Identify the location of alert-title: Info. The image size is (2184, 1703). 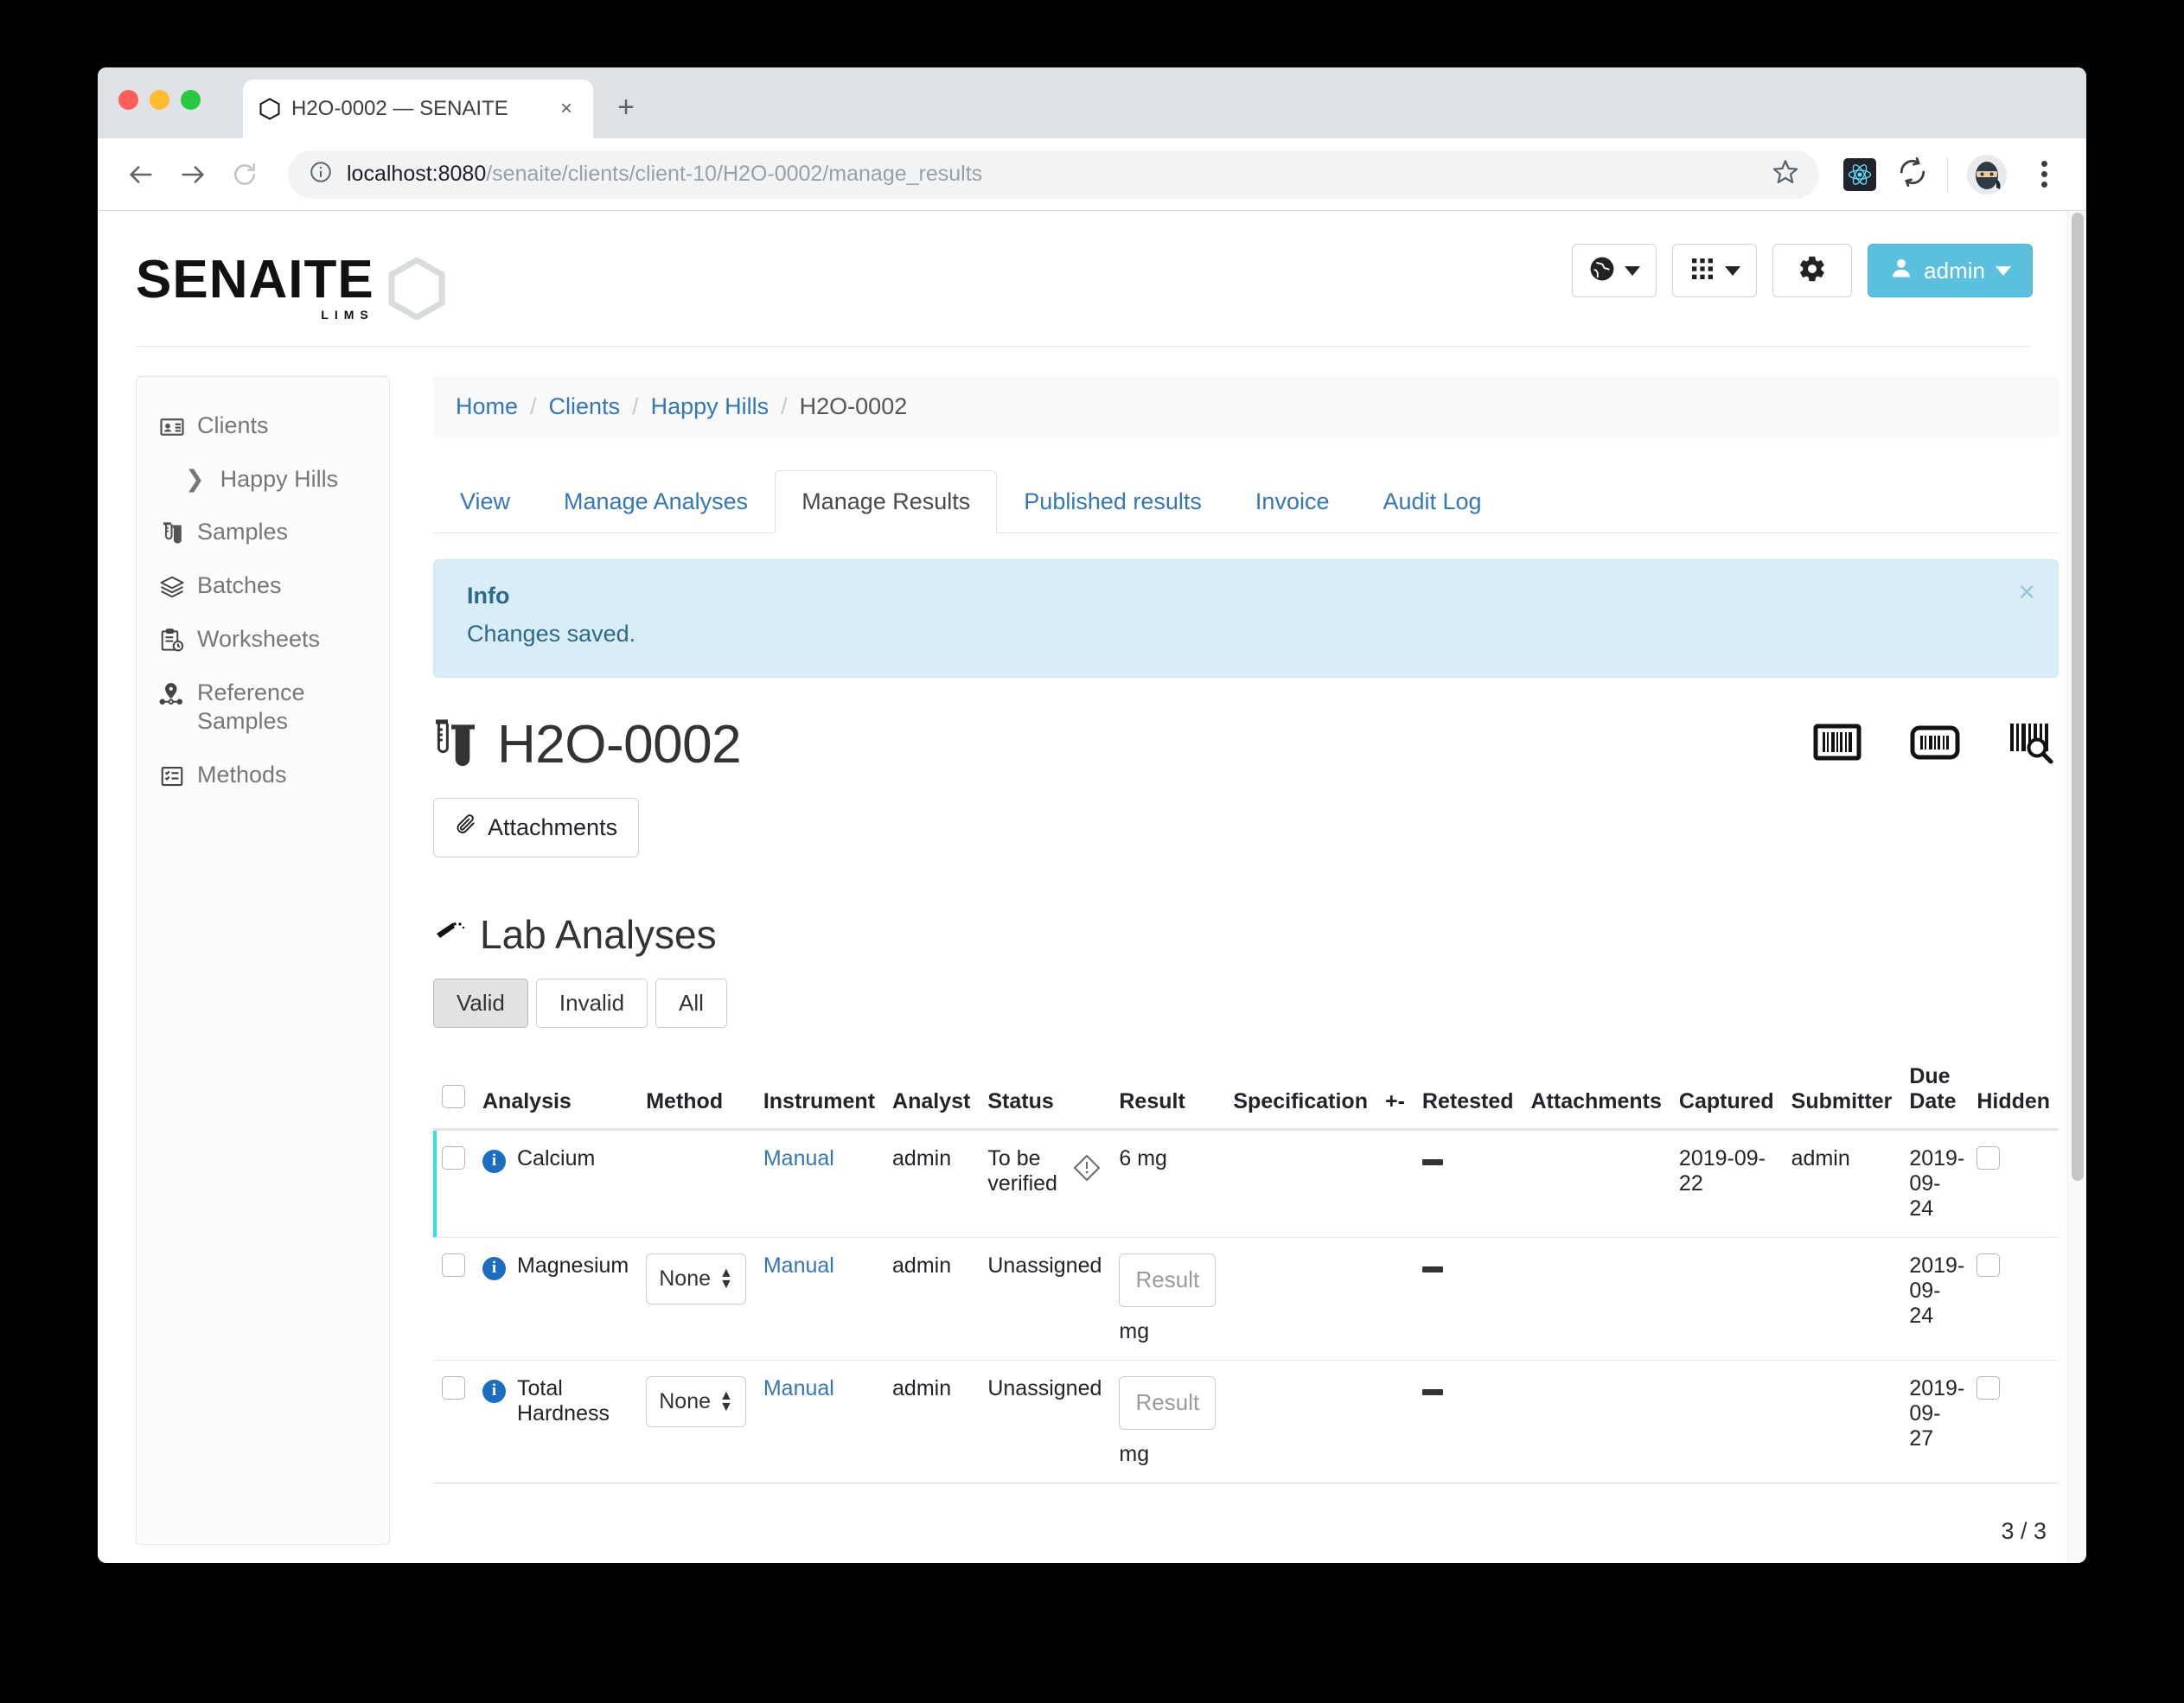
(489, 595).